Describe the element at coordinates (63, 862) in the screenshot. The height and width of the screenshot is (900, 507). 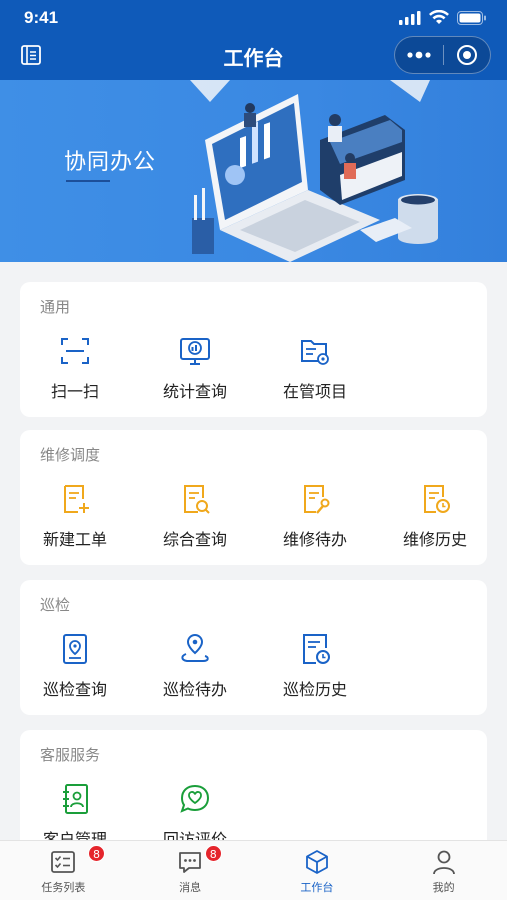
I see `task-list-icon` at that location.